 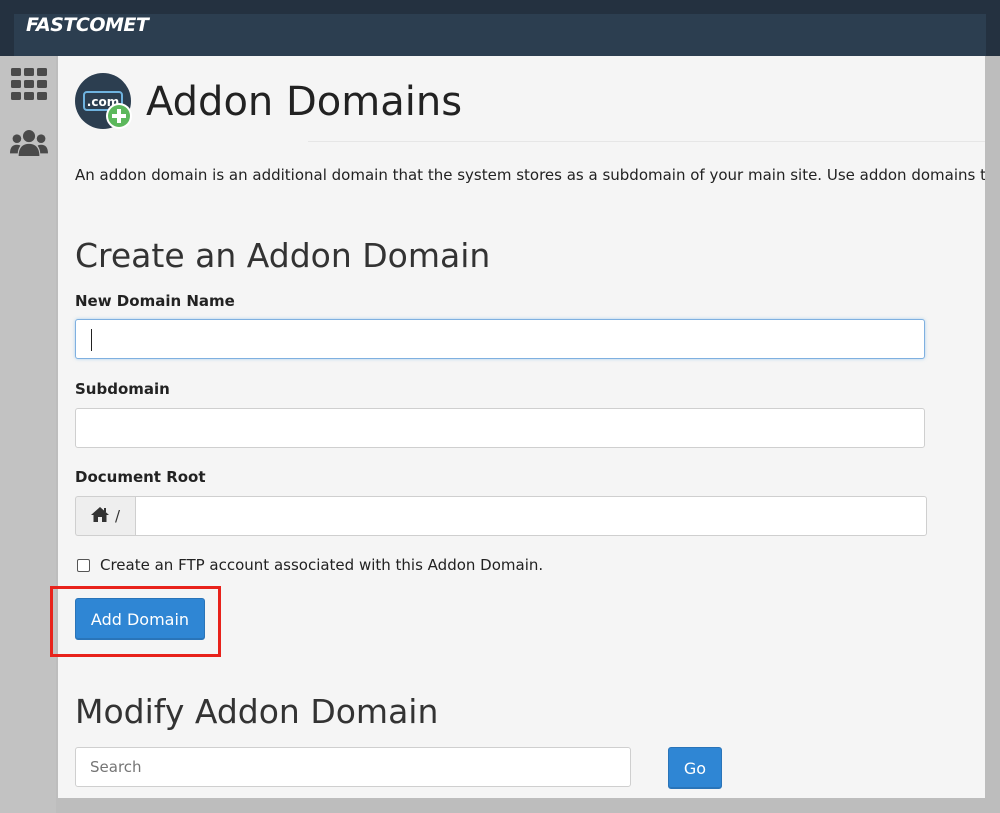 What do you see at coordinates (500, 428) in the screenshot?
I see `subdomain-input` at bounding box center [500, 428].